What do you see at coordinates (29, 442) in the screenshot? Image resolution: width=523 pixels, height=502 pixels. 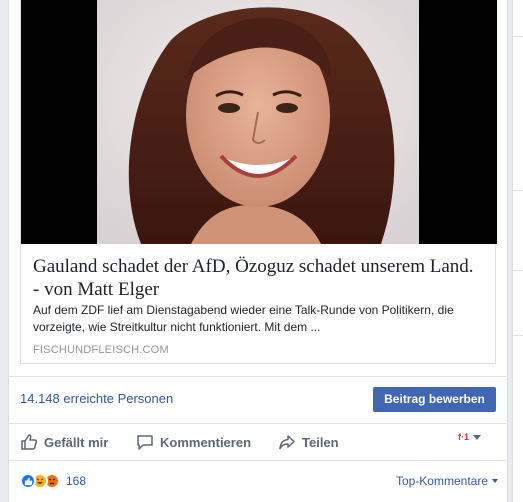 I see `like-icon` at bounding box center [29, 442].